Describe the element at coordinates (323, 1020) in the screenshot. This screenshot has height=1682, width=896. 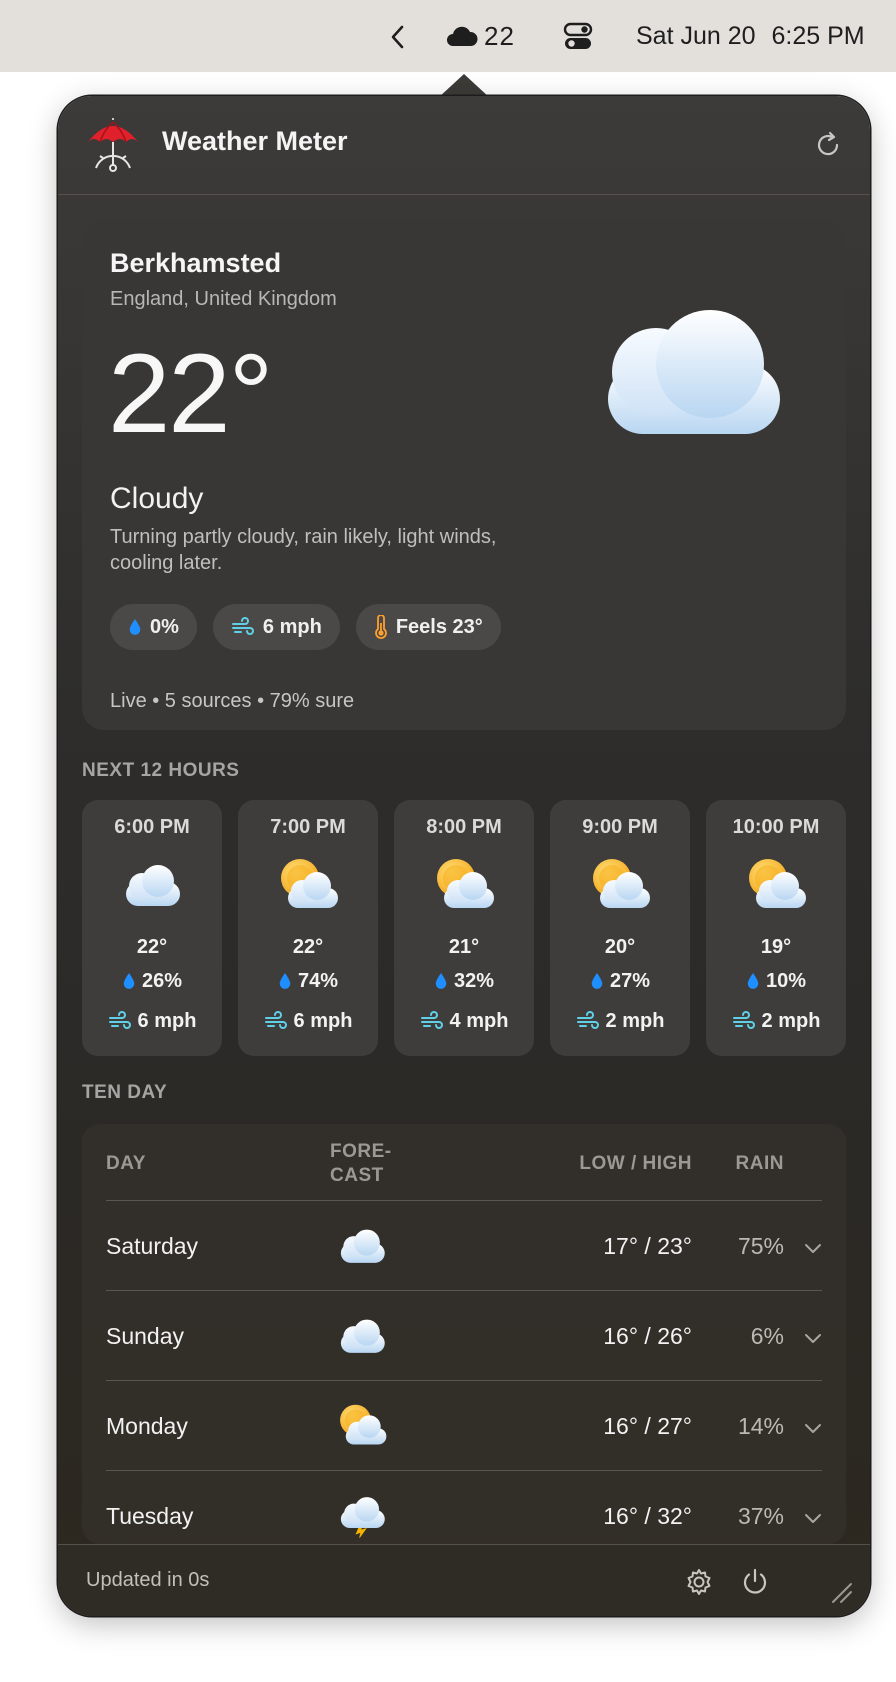
I see `hour-wind-value: 6 mph` at that location.